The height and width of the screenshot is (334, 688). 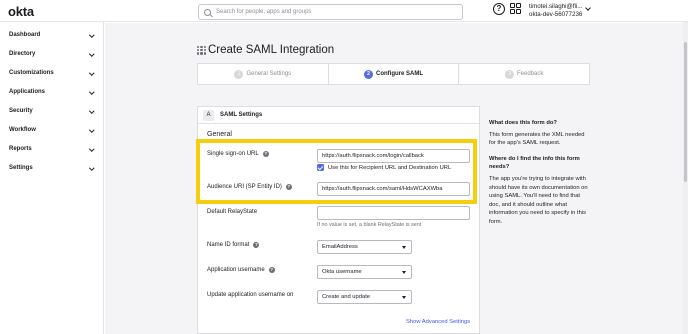 I want to click on name-id-format-label: Name ID format ?, so click(x=233, y=245).